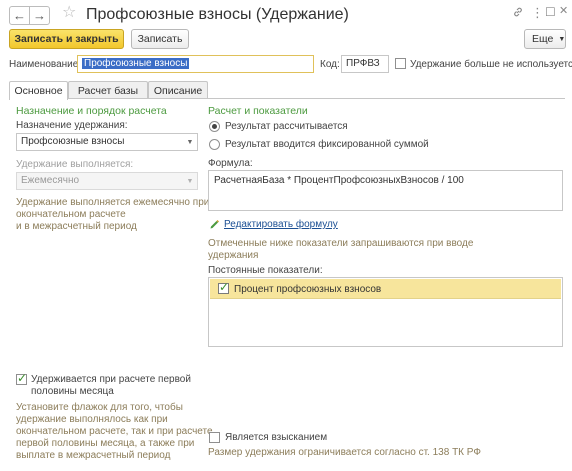  What do you see at coordinates (50, 180) in the screenshot?
I see `performed-value: Ежемесячно` at bounding box center [50, 180].